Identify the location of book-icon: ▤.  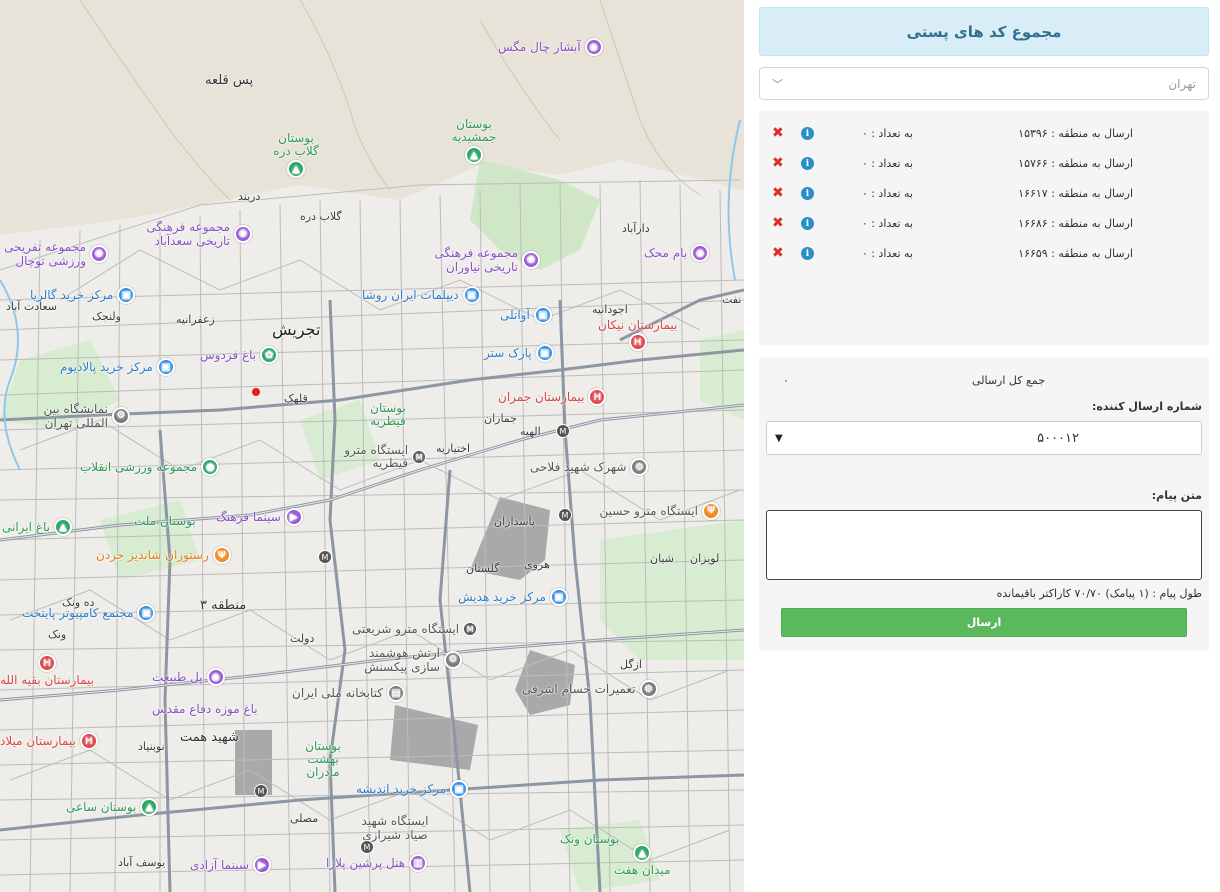
(395, 693).